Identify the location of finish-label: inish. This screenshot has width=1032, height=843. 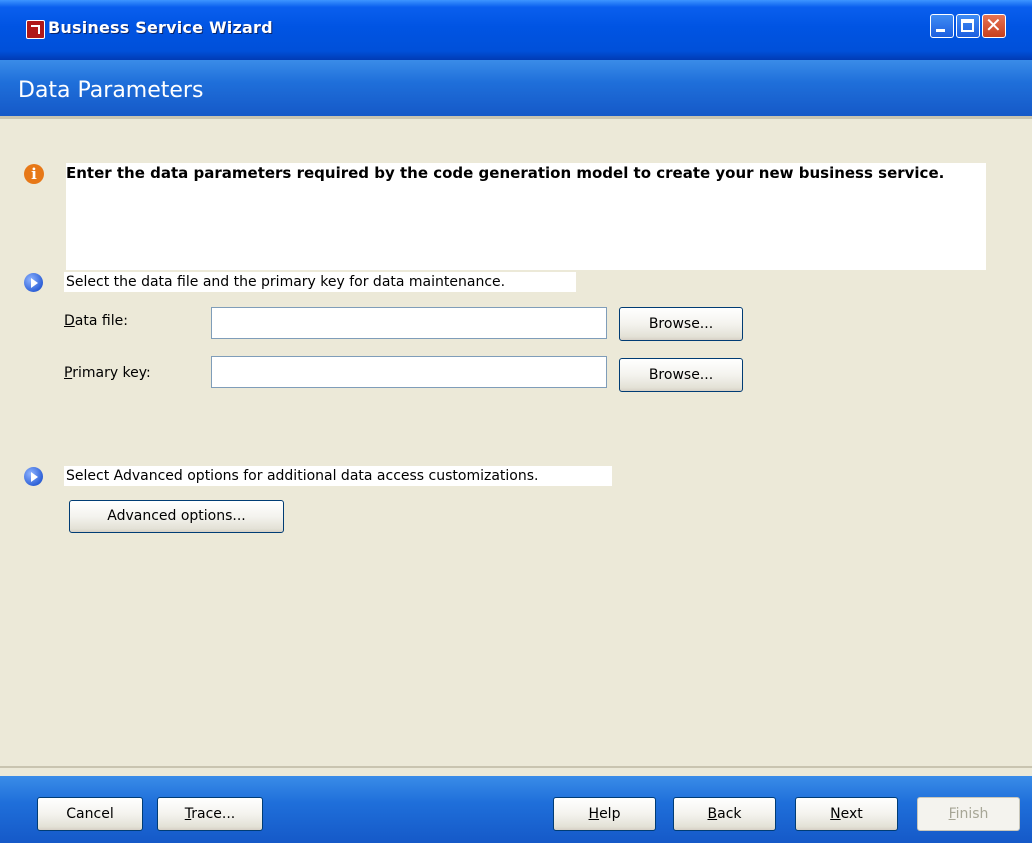
(972, 814).